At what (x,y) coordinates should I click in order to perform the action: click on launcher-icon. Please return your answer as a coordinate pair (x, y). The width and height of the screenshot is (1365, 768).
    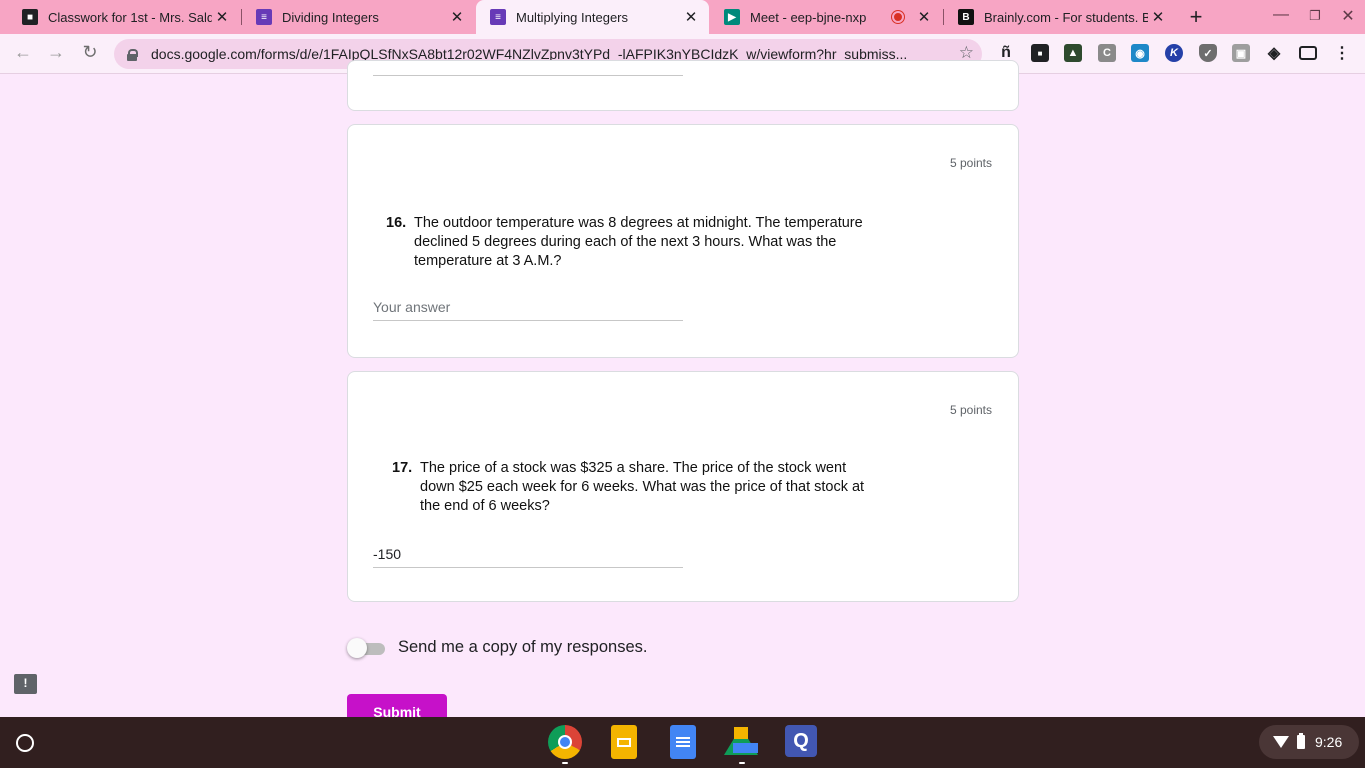
    Looking at the image, I should click on (25, 743).